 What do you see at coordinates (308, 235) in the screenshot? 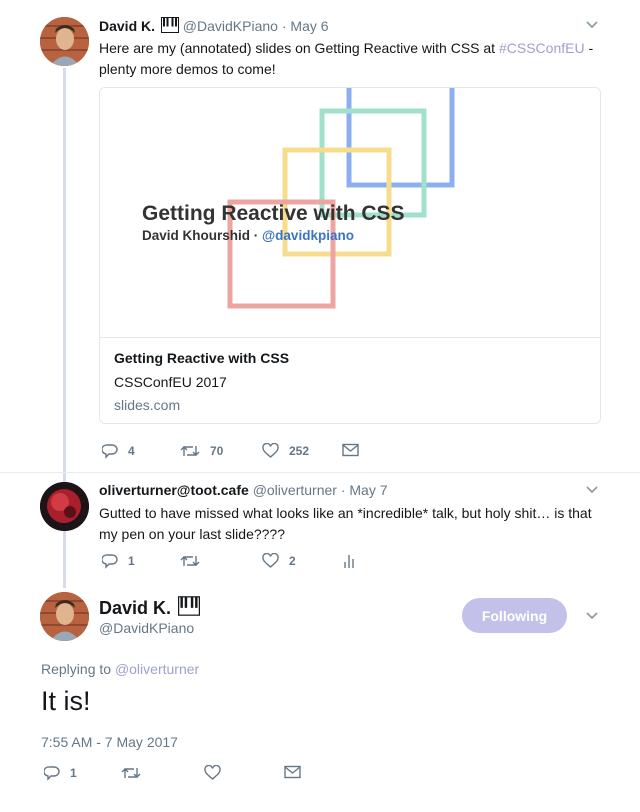
I see `slide-twitter: @davidkpiano` at bounding box center [308, 235].